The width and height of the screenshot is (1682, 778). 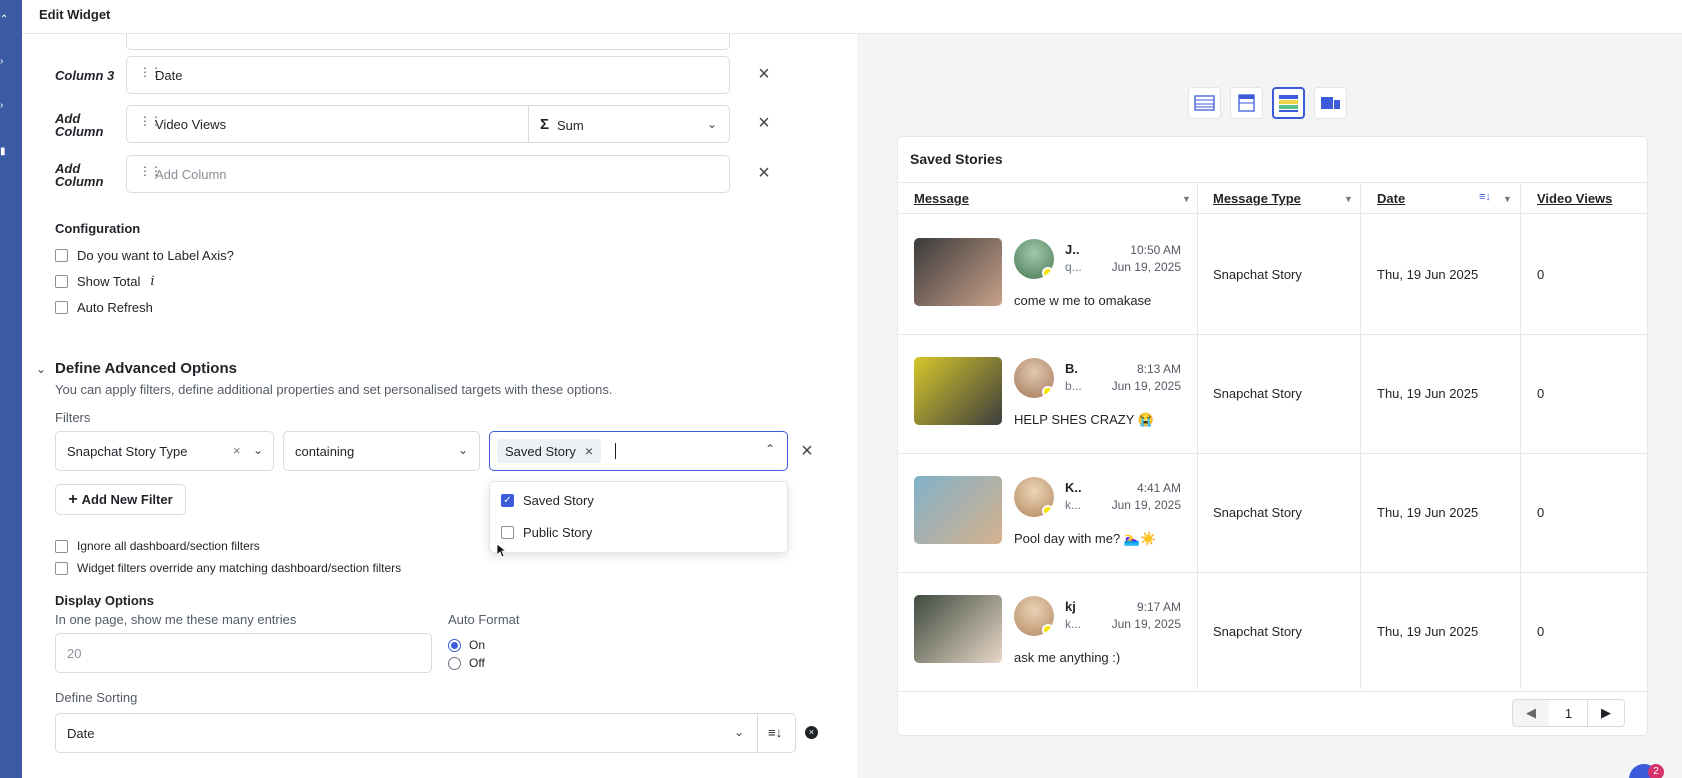 What do you see at coordinates (381, 451) in the screenshot?
I see `filter-operator-select: containing ⌄` at bounding box center [381, 451].